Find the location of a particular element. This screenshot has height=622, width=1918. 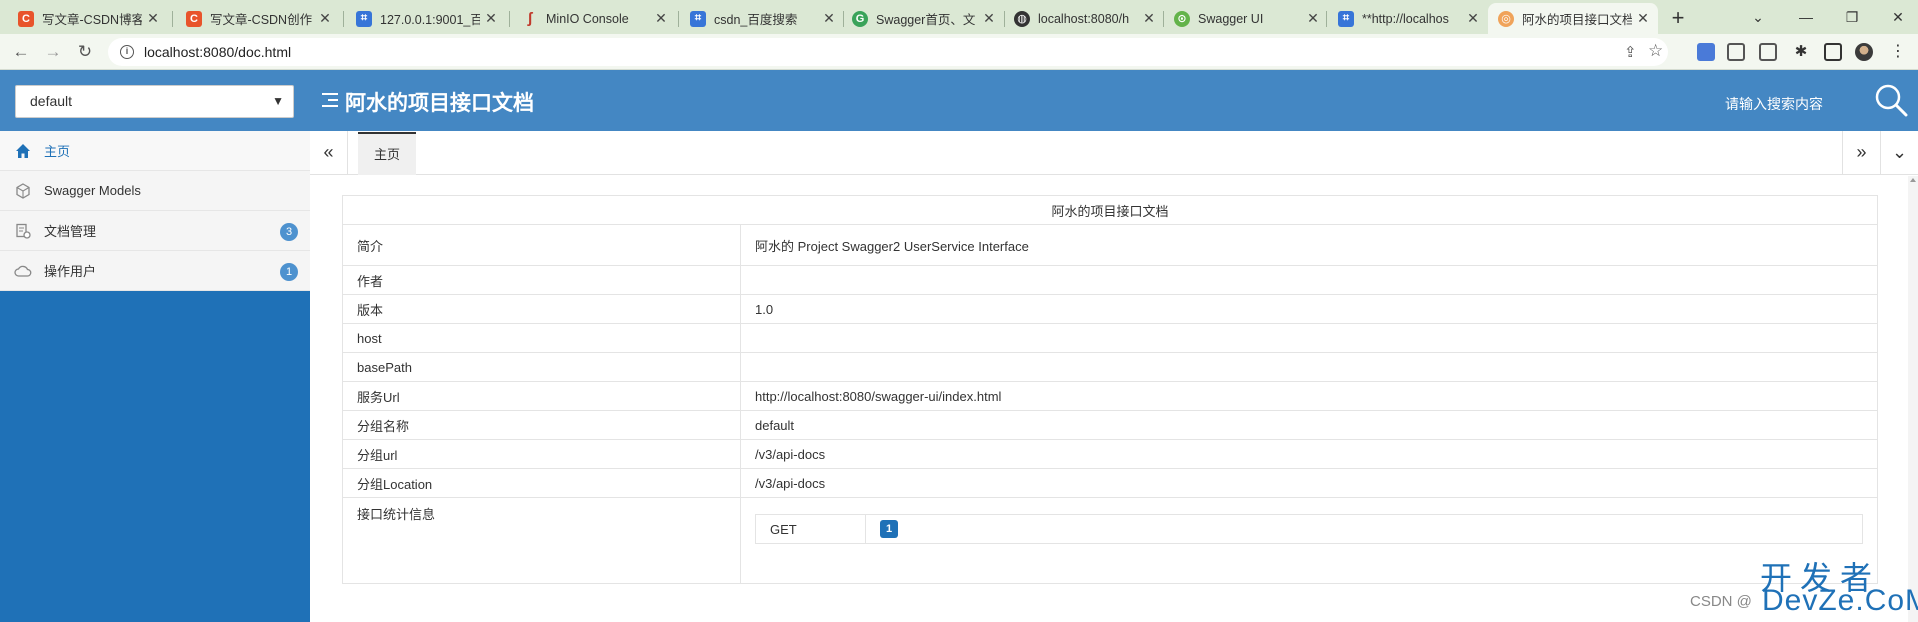

sidebar-item-swagger-models: Swagger Models is located at coordinates (155, 191).